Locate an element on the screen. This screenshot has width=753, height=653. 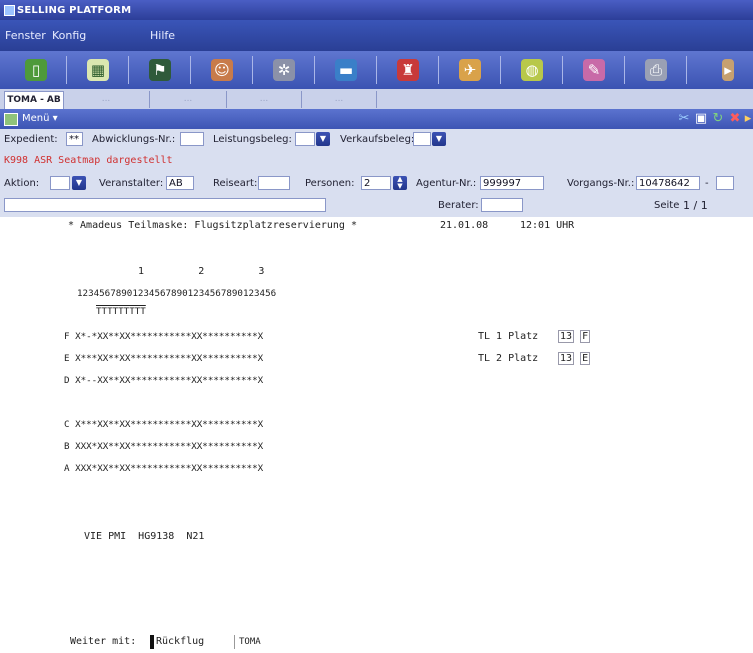
toolbar-button-settings: ✲ is located at coordinates (284, 70).